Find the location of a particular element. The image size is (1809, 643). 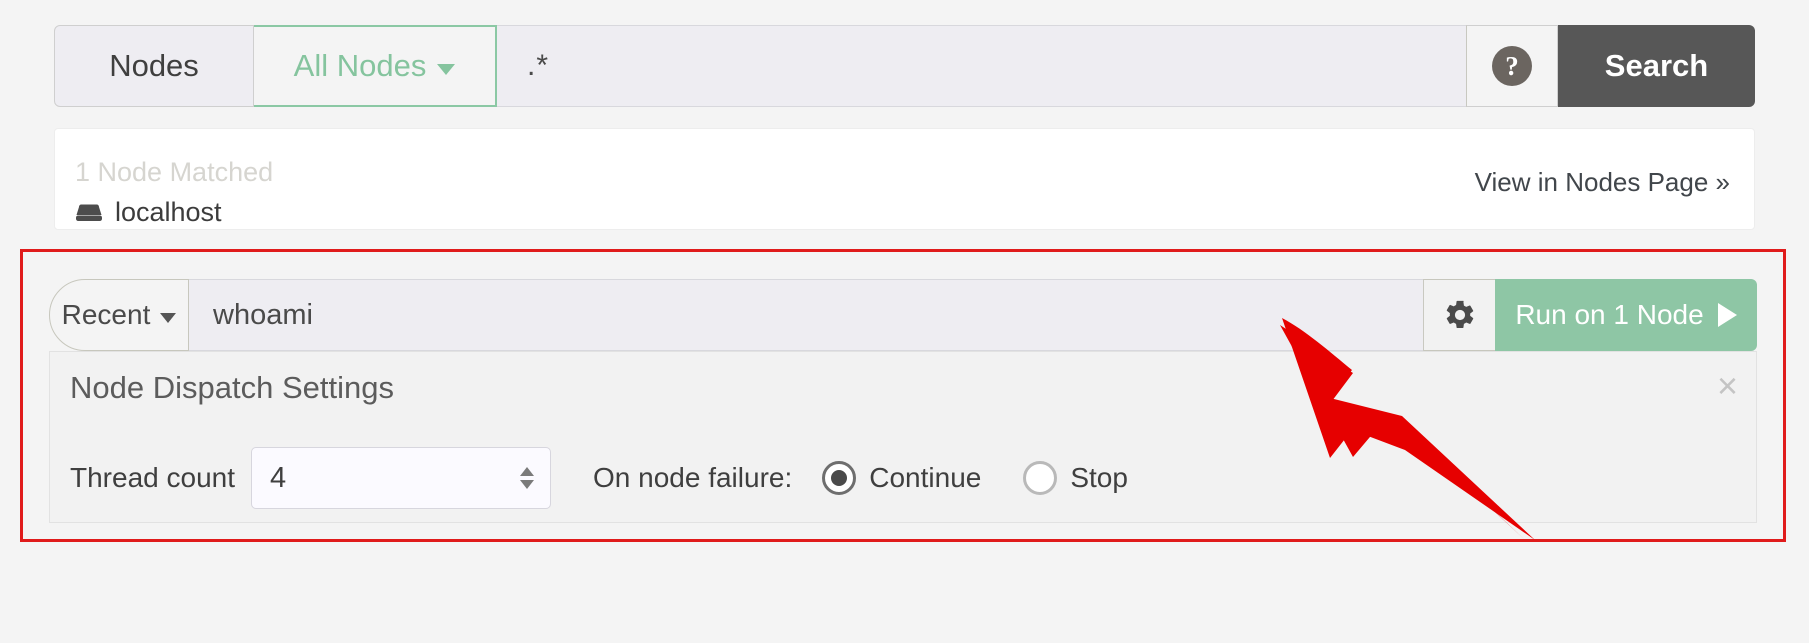

matched-node-row: localhost is located at coordinates (148, 212).